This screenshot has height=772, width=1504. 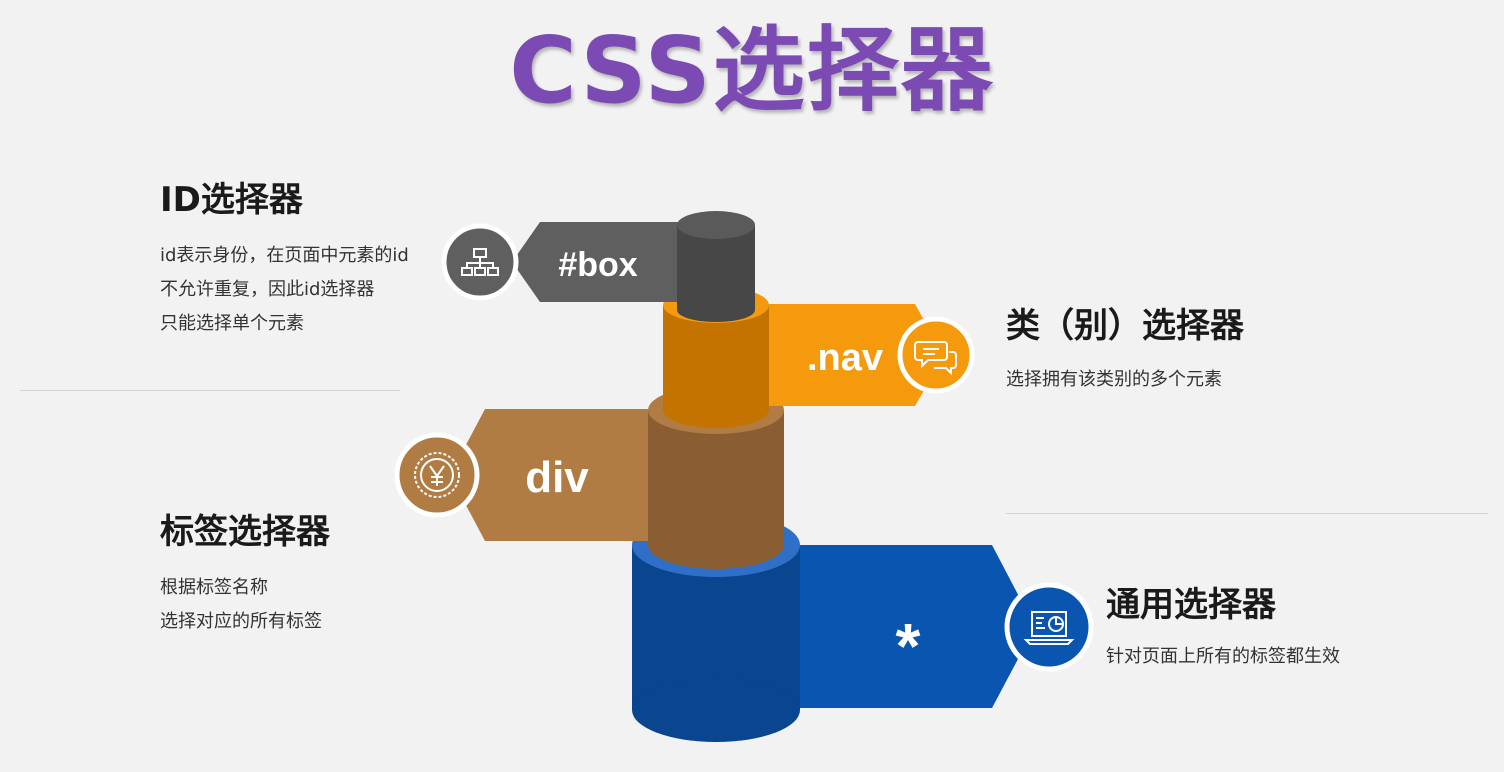 What do you see at coordinates (1223, 625) in the screenshot?
I see `universal-selector-block: 通用选择器 针对页面上所有的标签都生效` at bounding box center [1223, 625].